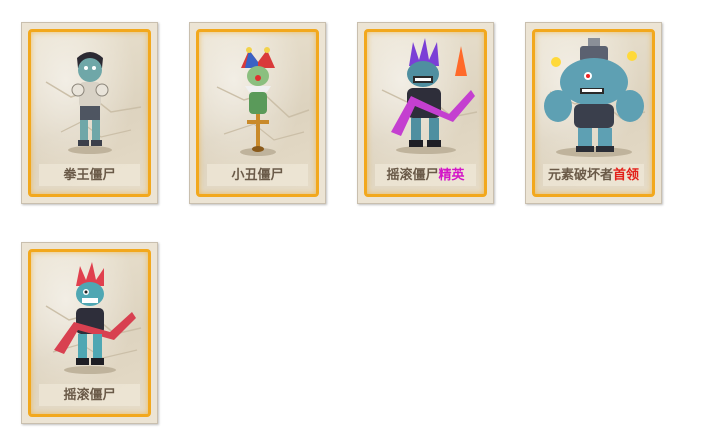  I want to click on card-label: 小丑僵尸, so click(257, 175).